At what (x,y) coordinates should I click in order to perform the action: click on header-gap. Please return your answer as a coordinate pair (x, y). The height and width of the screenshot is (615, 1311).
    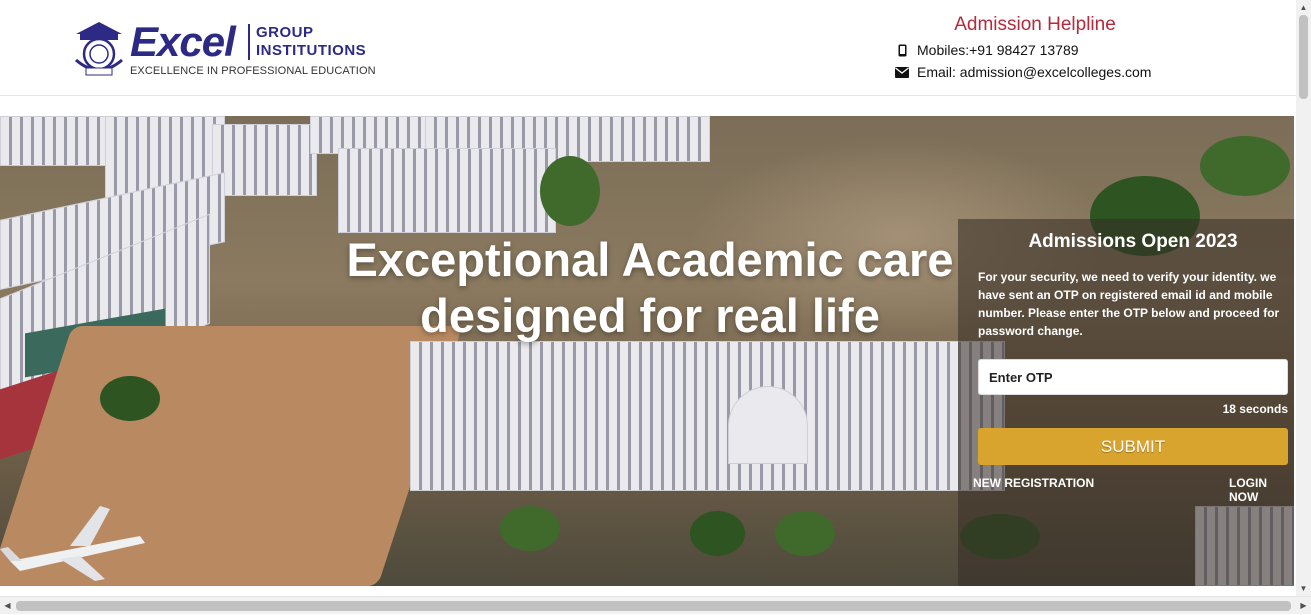
    Looking at the image, I should click on (648, 106).